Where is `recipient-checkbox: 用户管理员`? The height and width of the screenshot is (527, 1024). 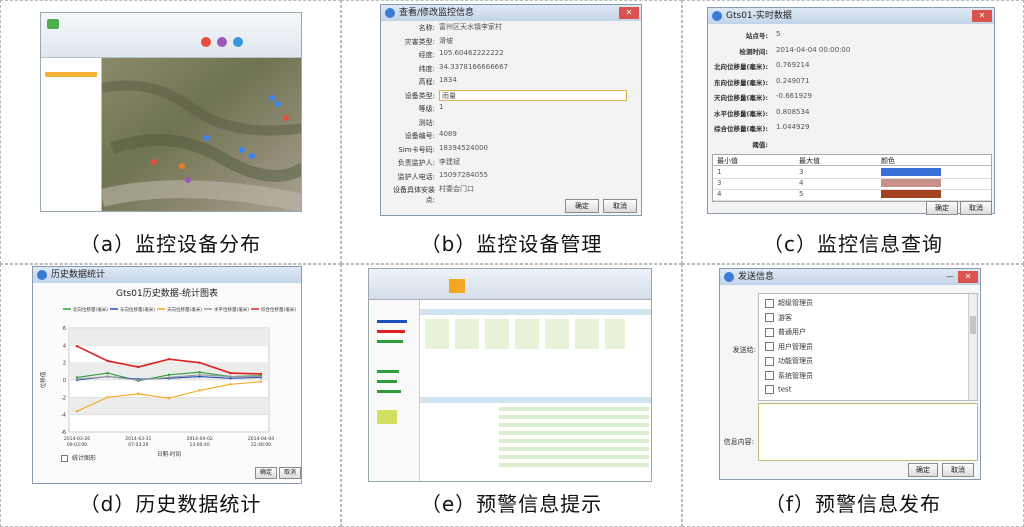
recipient-checkbox: 用户管理员 is located at coordinates (789, 347).